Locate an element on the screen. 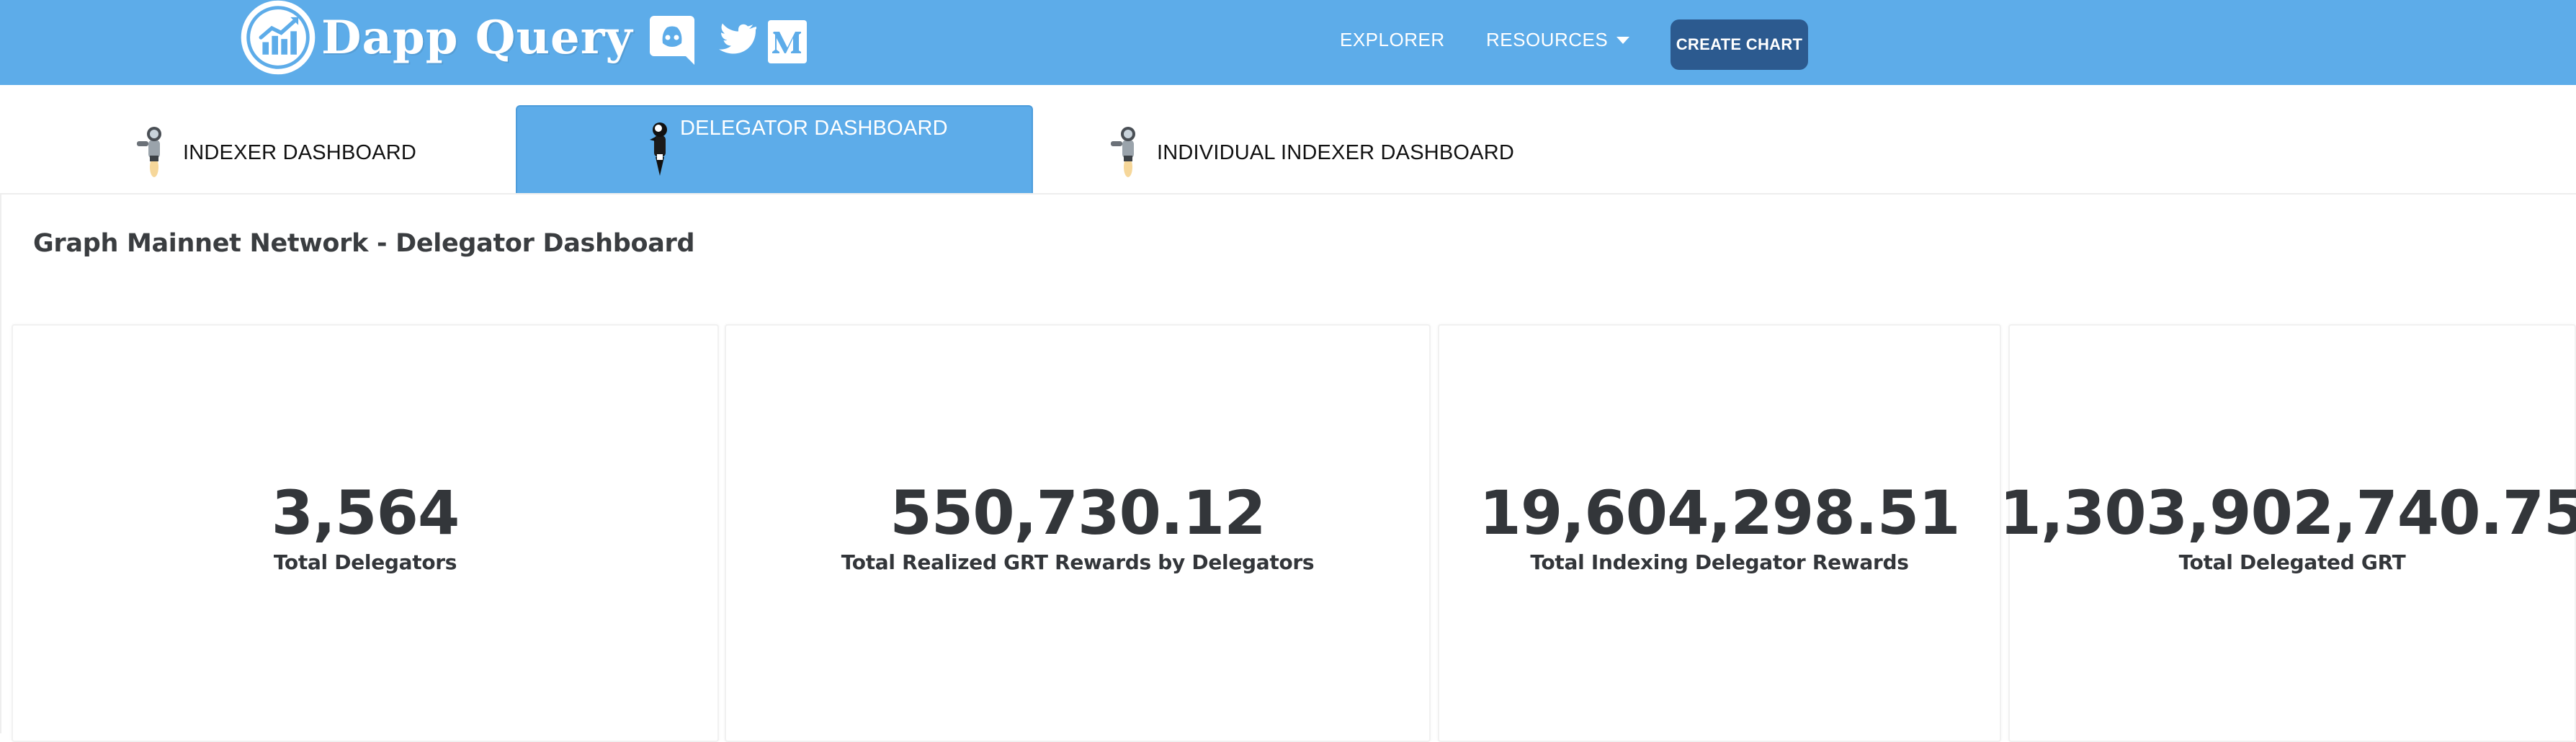 The image size is (2576, 742). stat-card-total-delegated-grt: 1,303,902,740.75 Total Delegated GRT is located at coordinates (2292, 533).